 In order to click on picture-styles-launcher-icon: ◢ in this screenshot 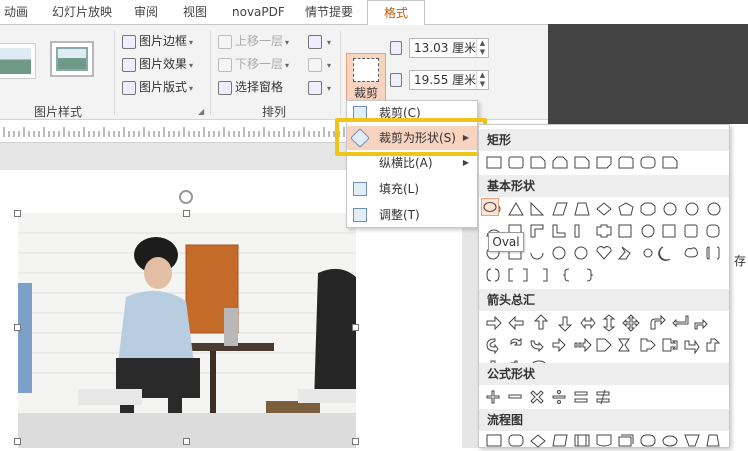, I will do `click(201, 111)`.